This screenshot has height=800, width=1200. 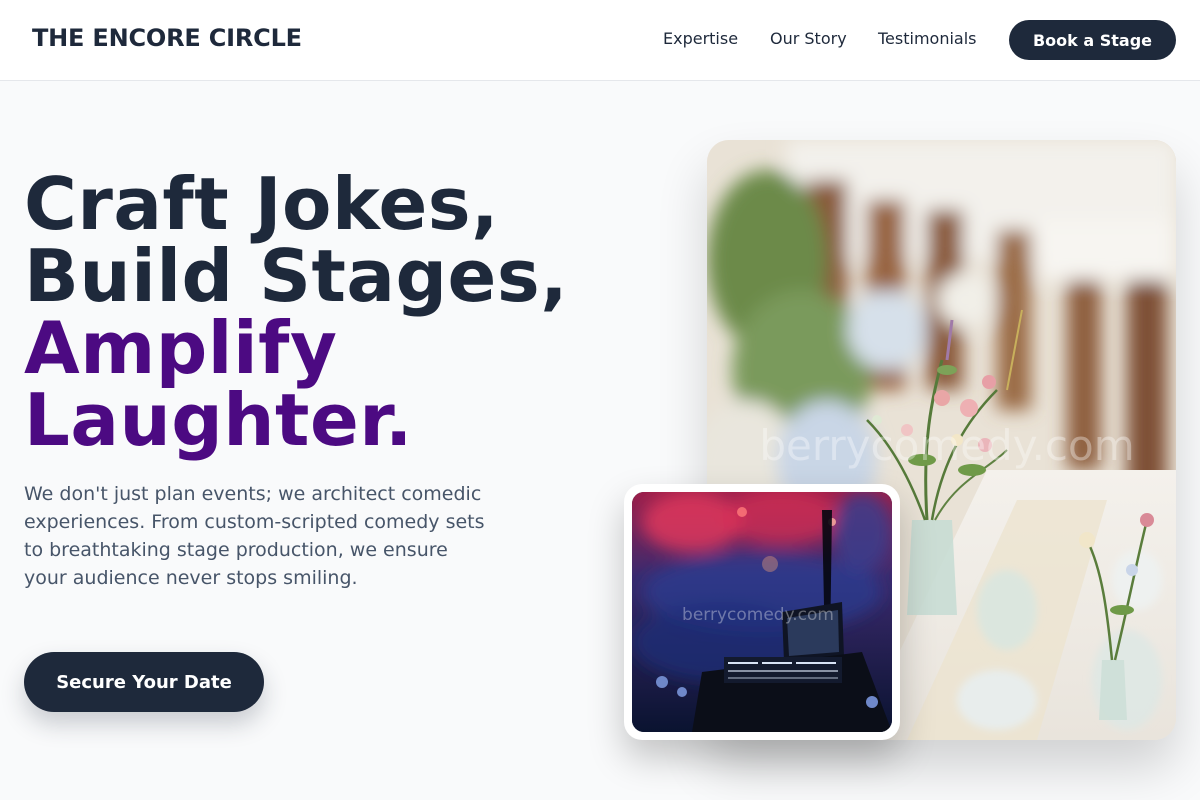 What do you see at coordinates (946, 445) in the screenshot?
I see `main-image-watermark: berrycomedy.com` at bounding box center [946, 445].